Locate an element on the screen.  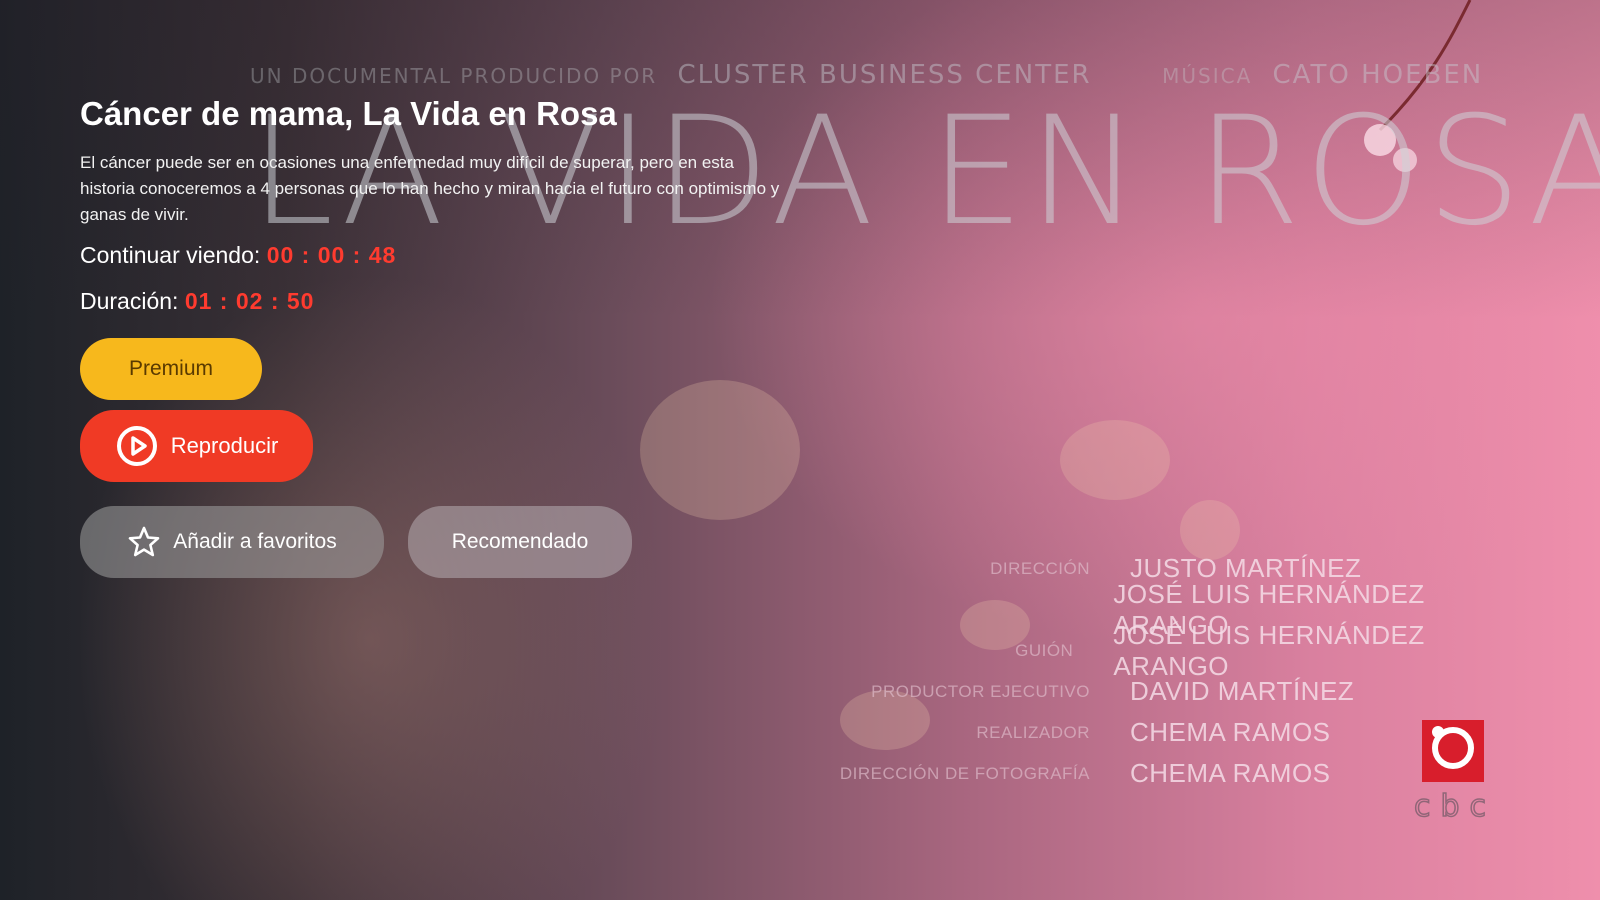
credit-name: JOSÉ LUIS HERNÁNDEZ ARANGO is located at coordinates (1269, 650).